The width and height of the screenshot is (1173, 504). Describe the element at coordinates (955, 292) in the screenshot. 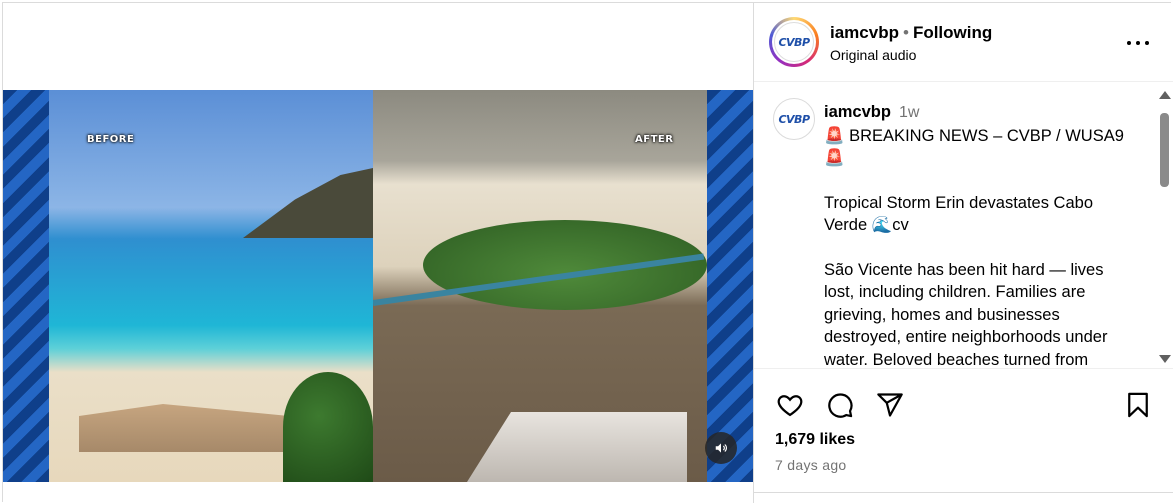

I see `caption-line: lost, including children. Families are` at that location.